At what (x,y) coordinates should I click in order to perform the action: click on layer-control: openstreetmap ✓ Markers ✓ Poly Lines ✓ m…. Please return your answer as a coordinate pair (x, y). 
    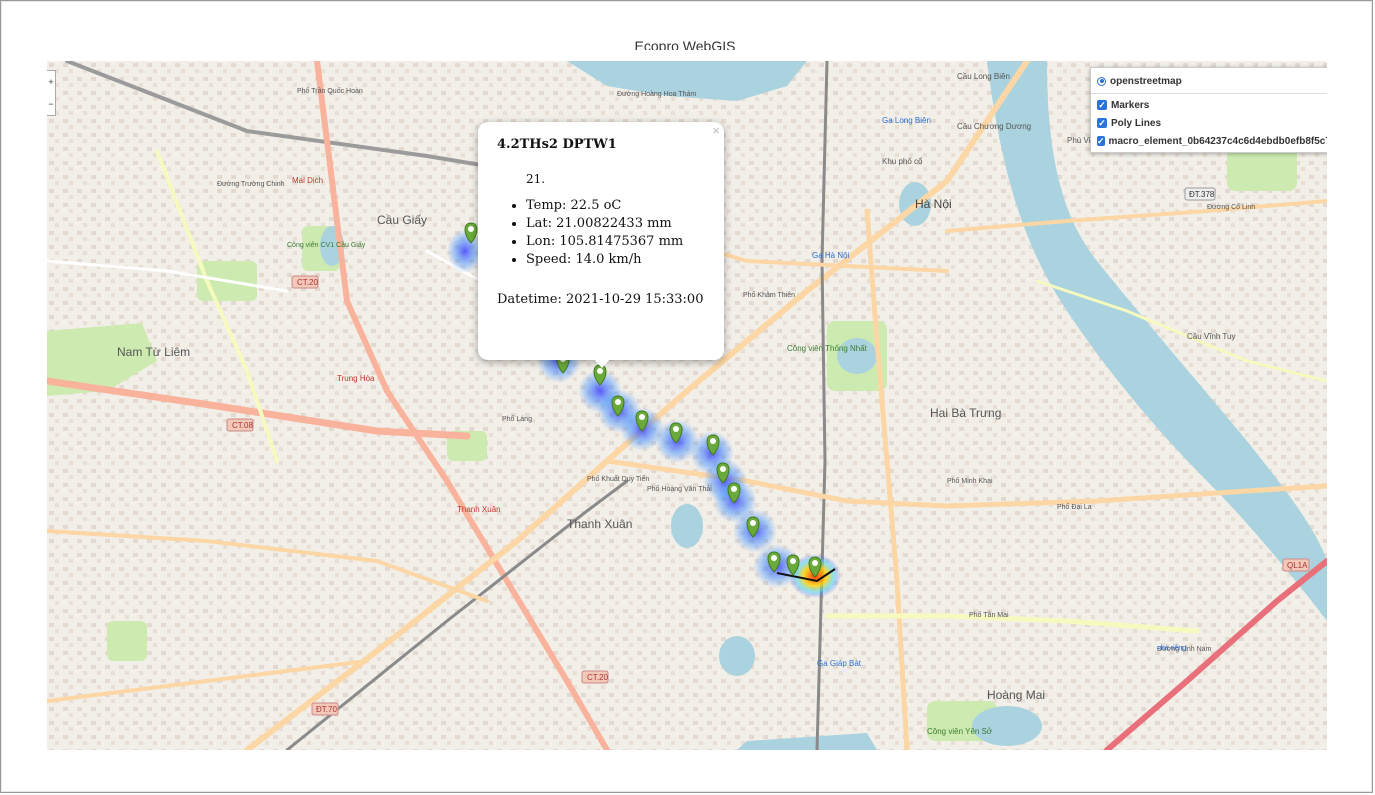
    Looking at the image, I should click on (1208, 110).